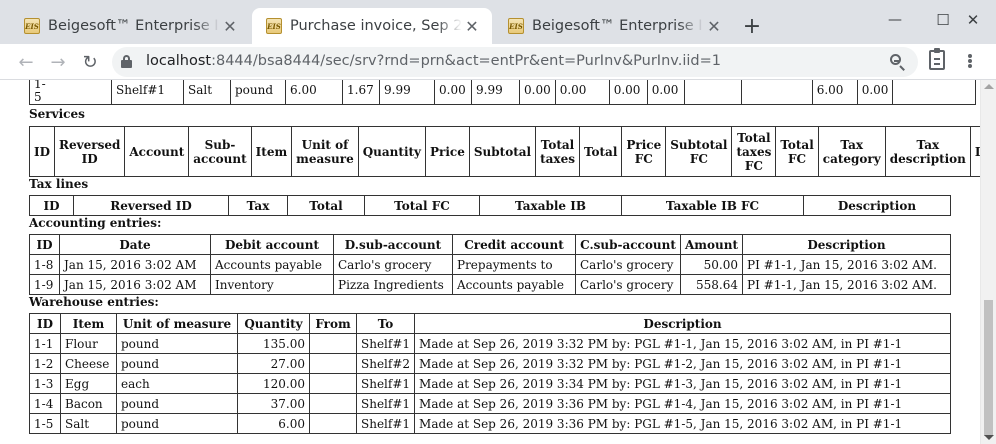 The image size is (996, 444). Describe the element at coordinates (126, 62) in the screenshot. I see `lock-icon` at that location.